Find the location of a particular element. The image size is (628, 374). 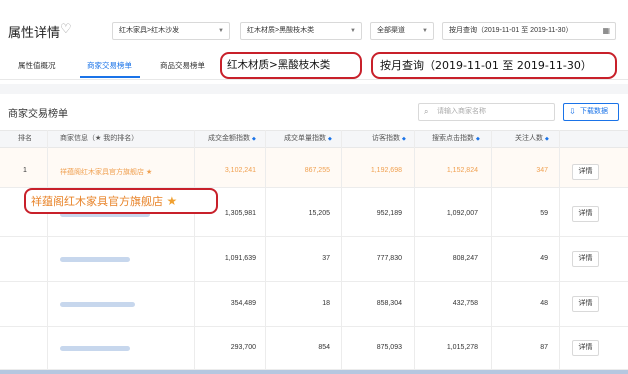

shop-name-text: 祥蕴阁红木家具官方旗舰店 is located at coordinates (102, 172).